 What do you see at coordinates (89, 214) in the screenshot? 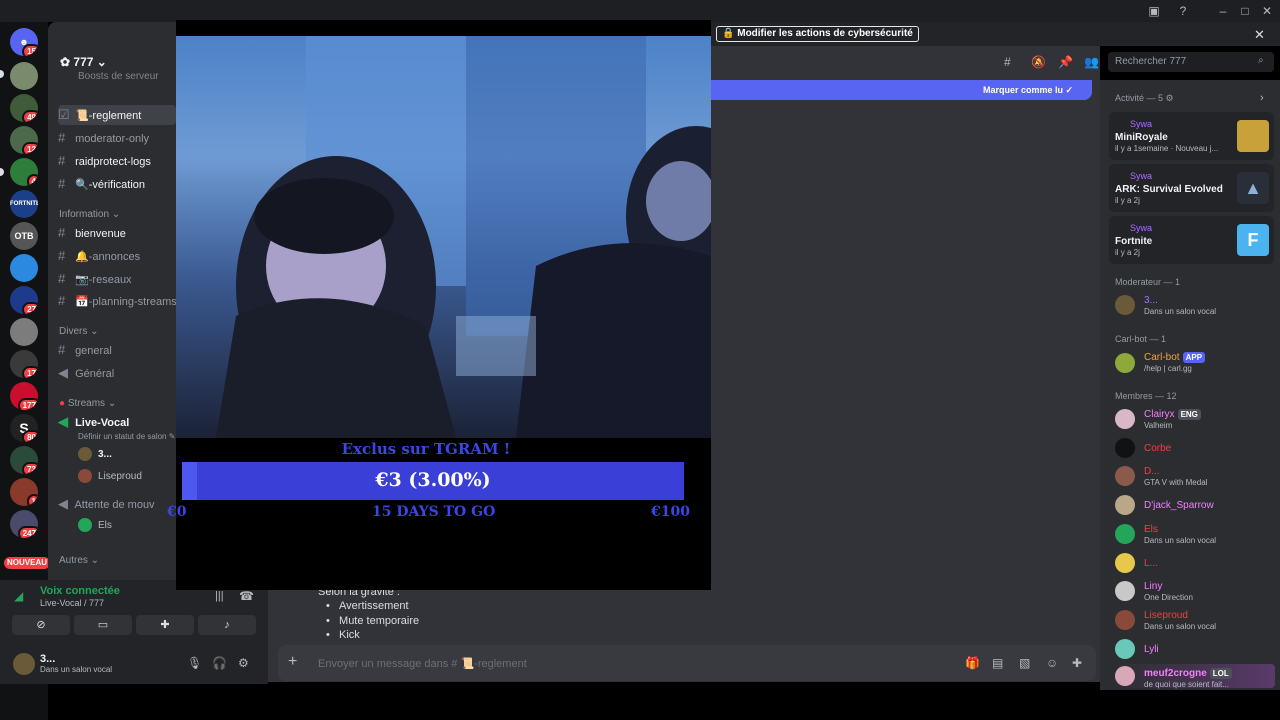
I see `category-information: Information ⌄` at bounding box center [89, 214].